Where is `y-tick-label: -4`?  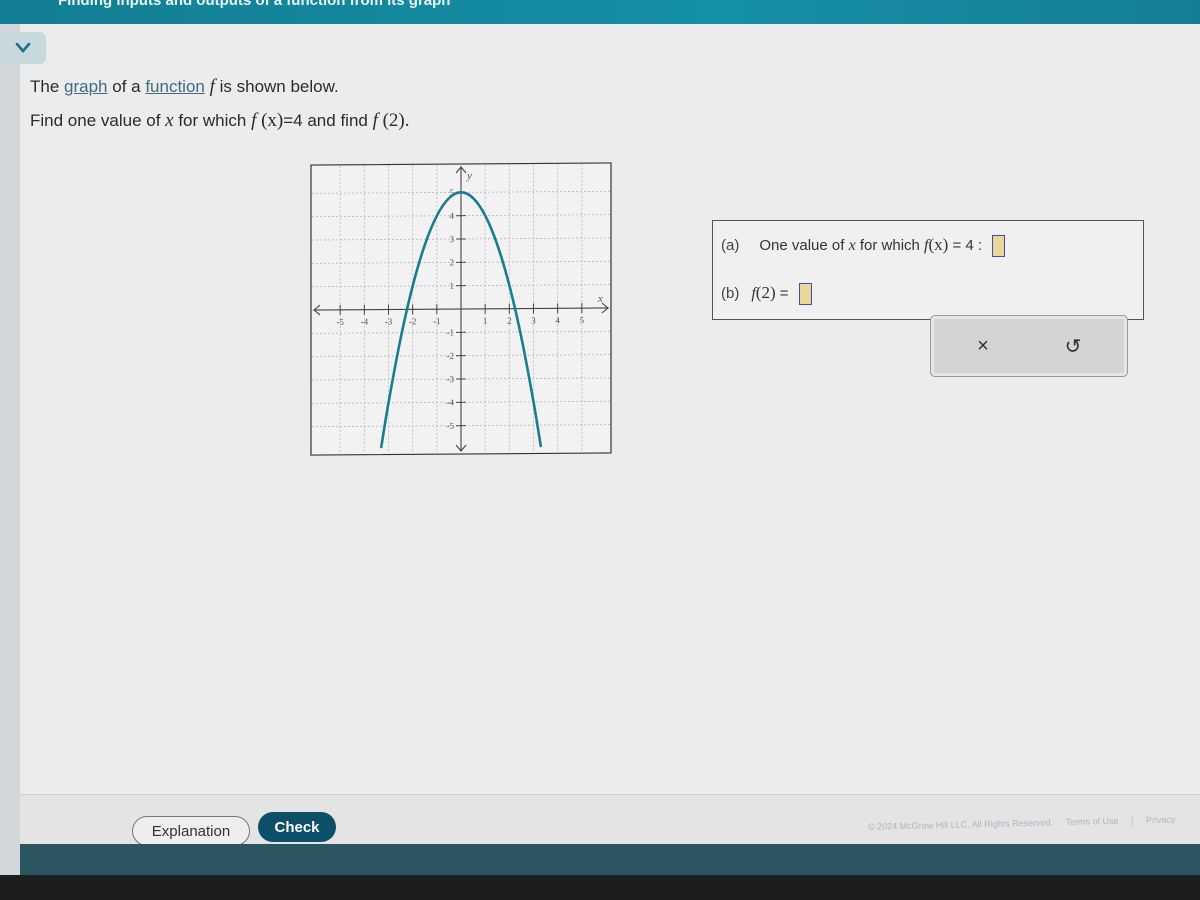
y-tick-label: -4 is located at coordinates (451, 402).